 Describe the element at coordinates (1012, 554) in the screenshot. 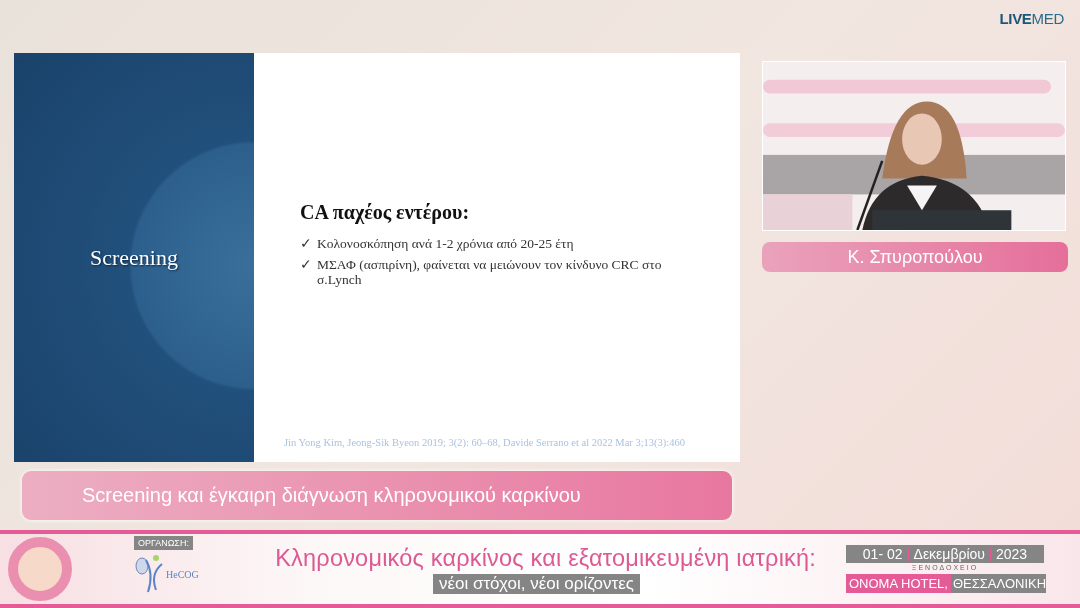

I see `date-text: 2023` at that location.